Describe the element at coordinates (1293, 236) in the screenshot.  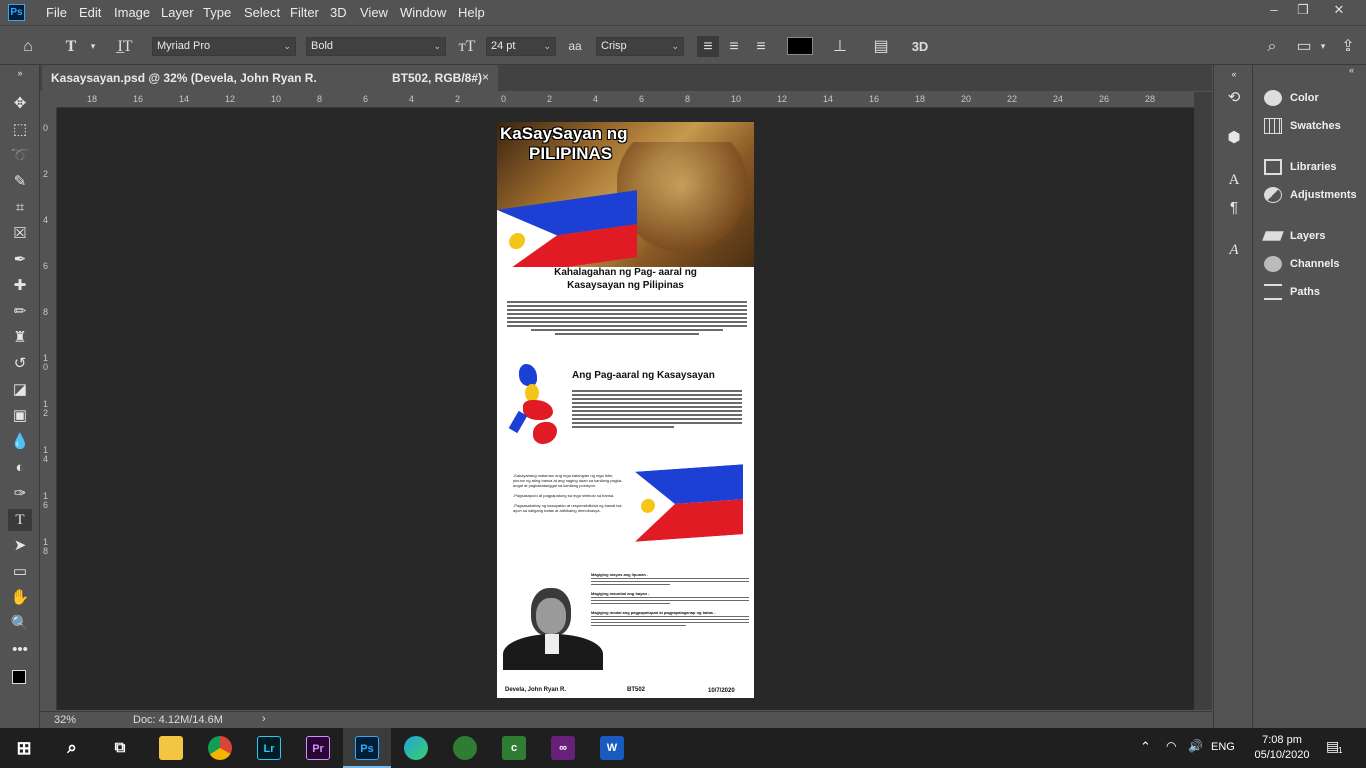
I see `panel-layers: Layers` at that location.